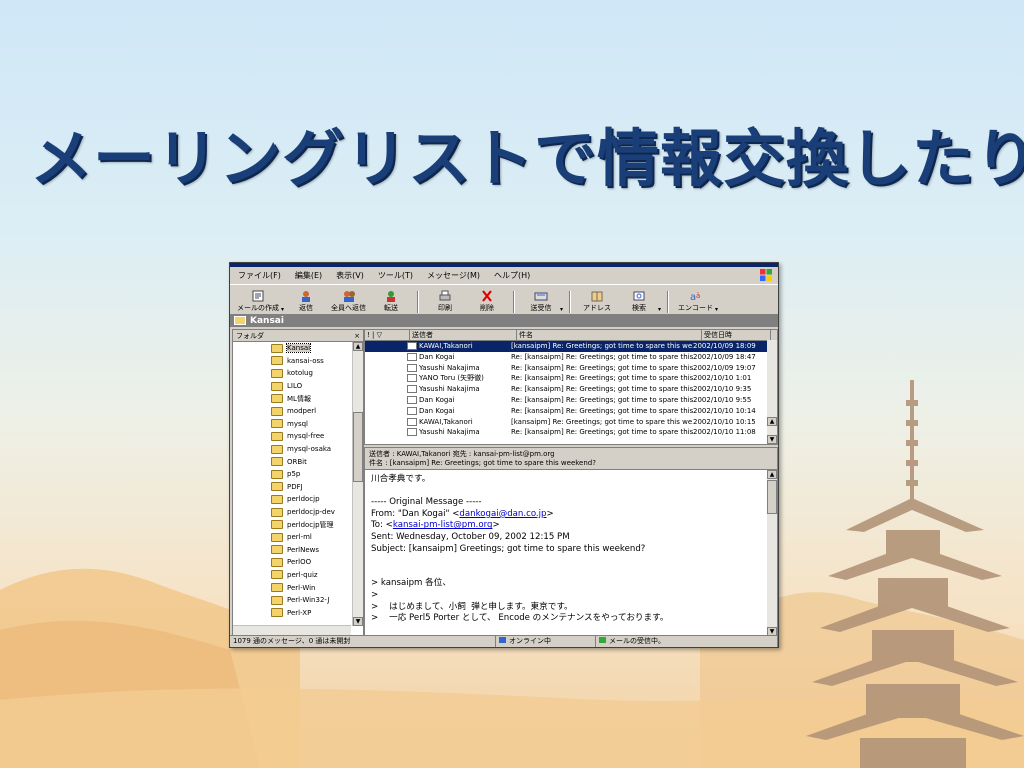  Describe the element at coordinates (292, 361) in the screenshot. I see `folder-item: kansai-oss` at that location.